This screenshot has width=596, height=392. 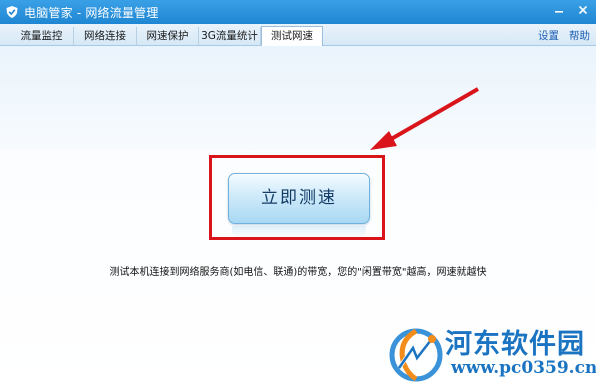 What do you see at coordinates (523, 368) in the screenshot?
I see `watermark-url: www.pc0359.cn` at bounding box center [523, 368].